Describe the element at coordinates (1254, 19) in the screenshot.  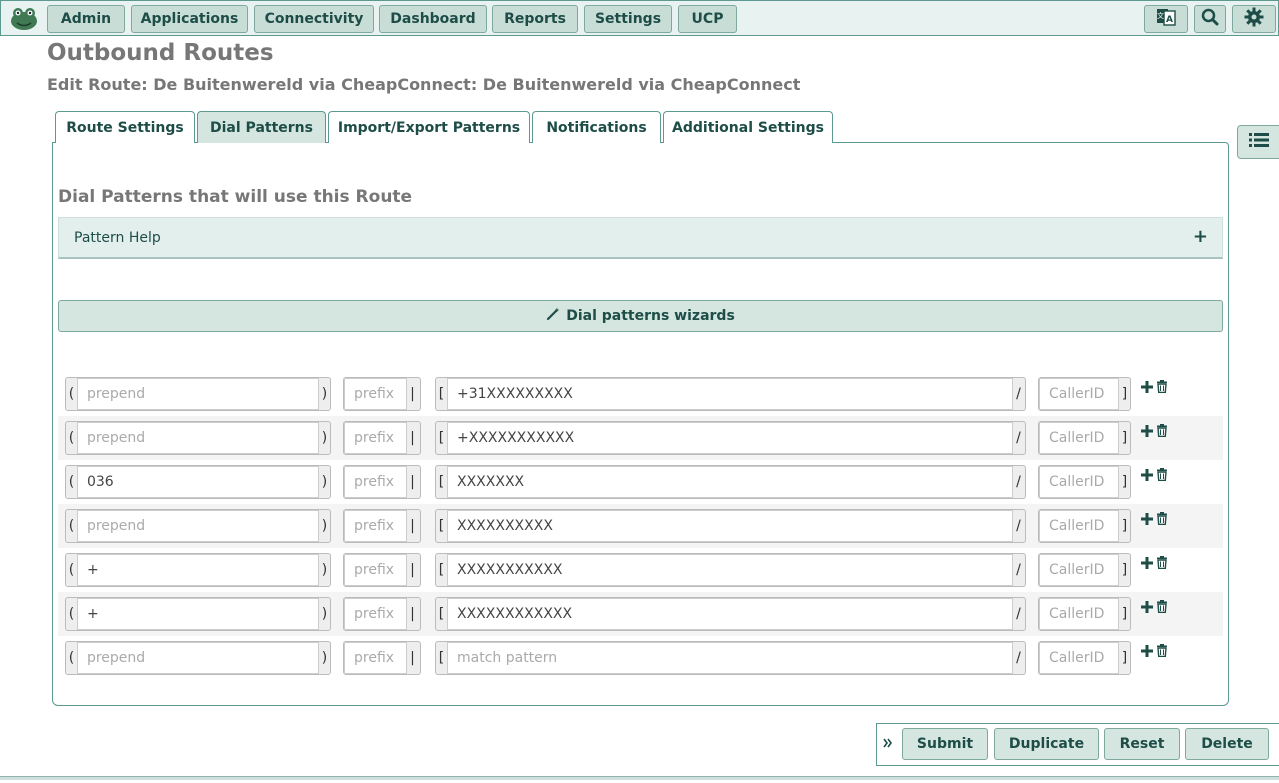
I see `settings-button` at that location.